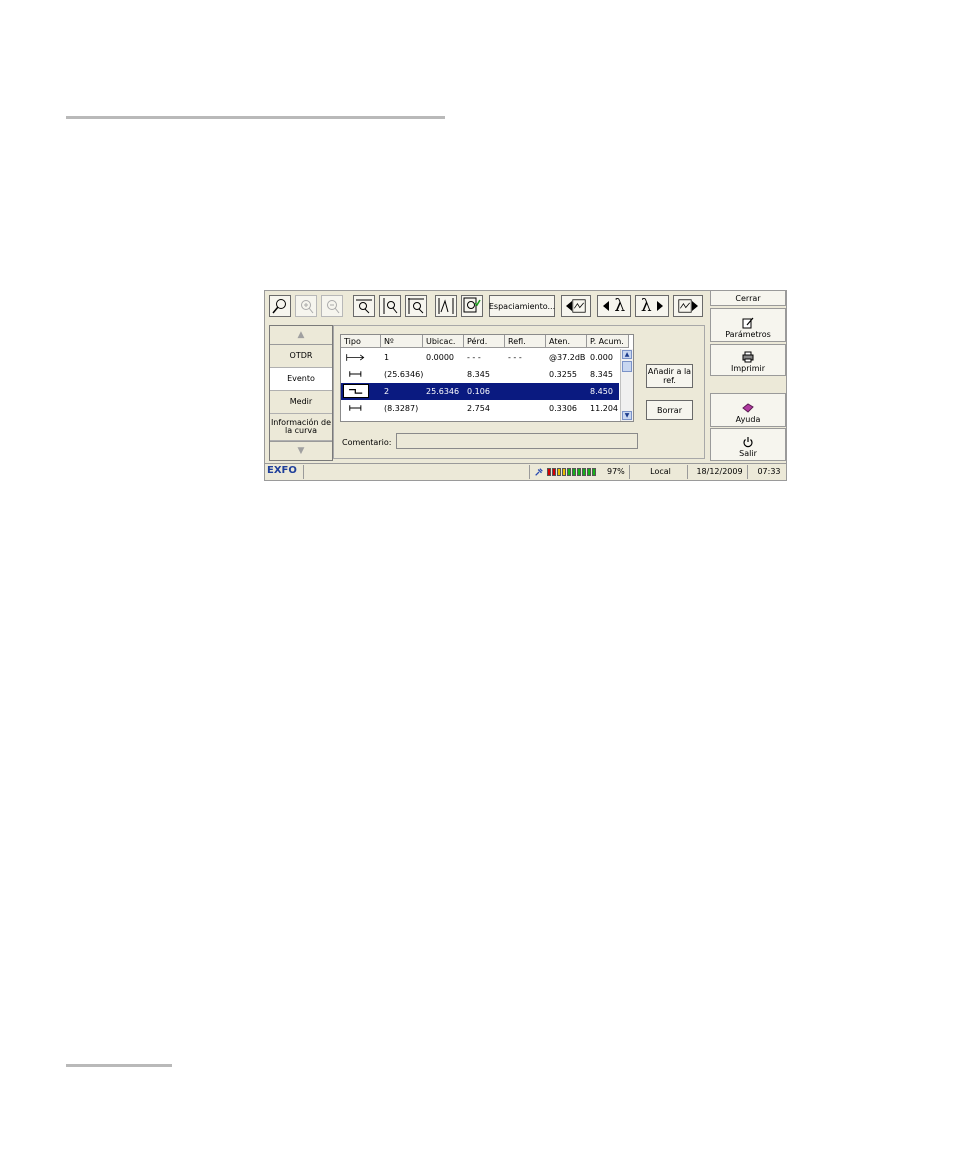 The image size is (954, 1158). I want to click on right-menu: Cerrar Parámetros Imprimir Ayuda Salir, so click(748, 376).